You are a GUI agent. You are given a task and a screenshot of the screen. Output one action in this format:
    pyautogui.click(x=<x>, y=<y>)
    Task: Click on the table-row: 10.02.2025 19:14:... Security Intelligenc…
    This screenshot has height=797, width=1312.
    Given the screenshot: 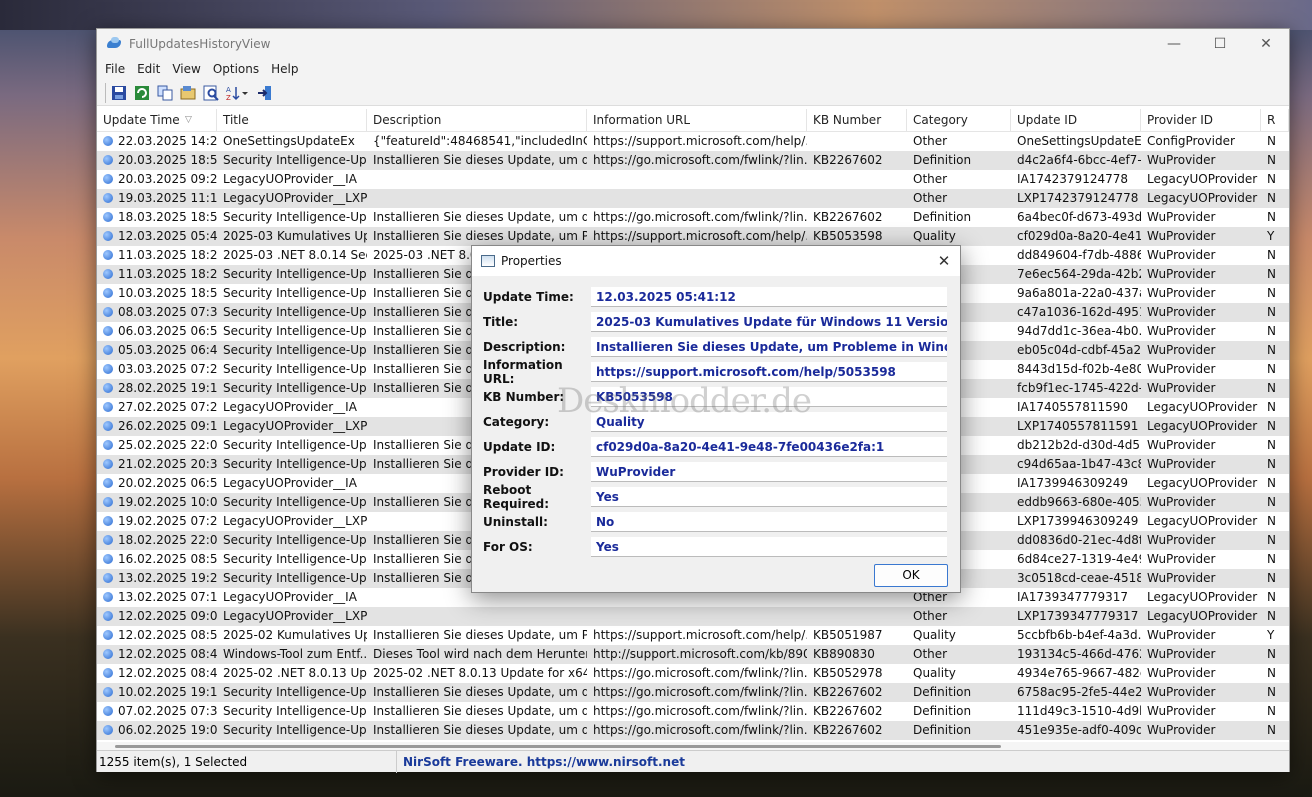 What is the action you would take?
    pyautogui.click(x=693, y=692)
    